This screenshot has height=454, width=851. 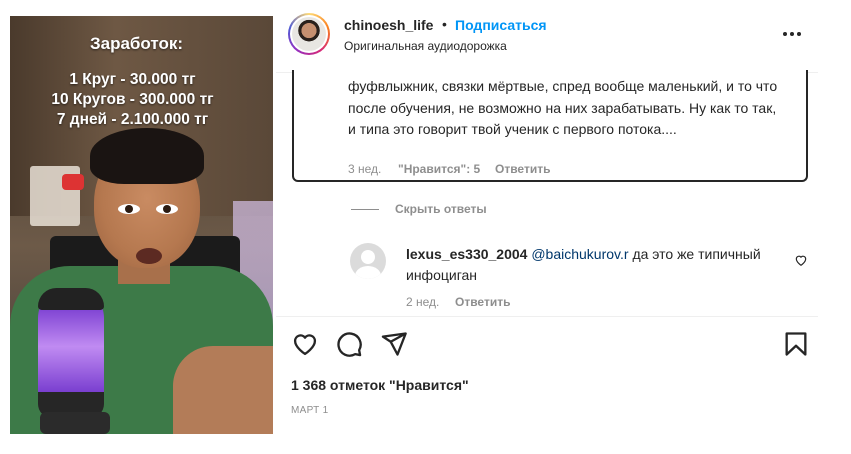 I want to click on video-person-arm, so click(x=223, y=390).